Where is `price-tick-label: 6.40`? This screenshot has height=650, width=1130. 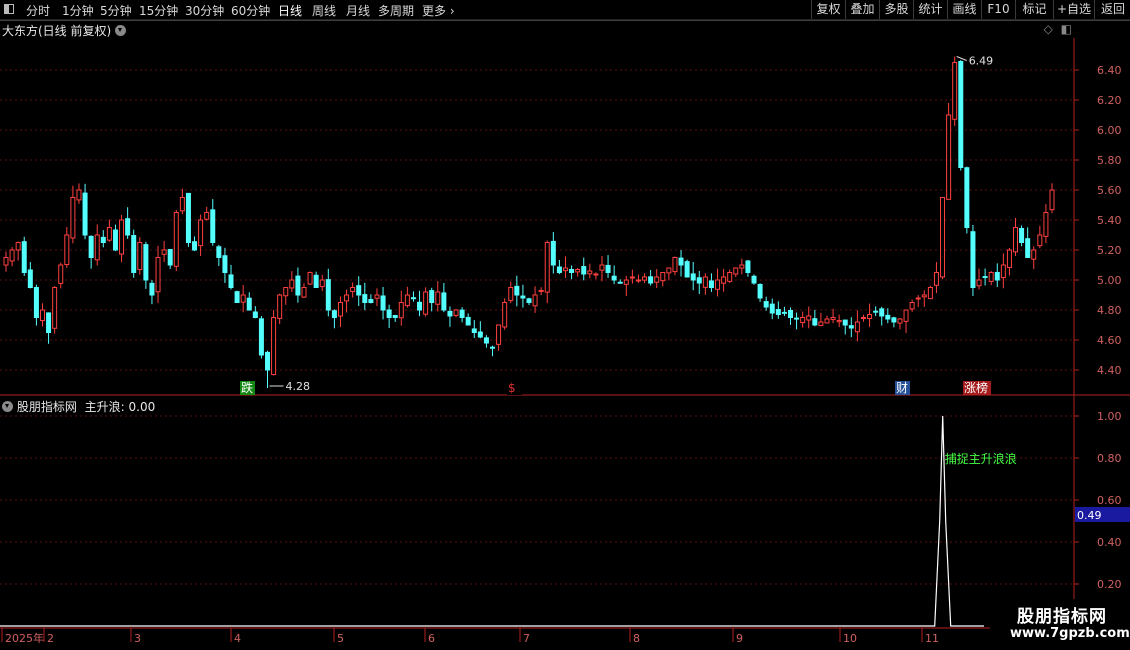 price-tick-label: 6.40 is located at coordinates (1109, 70).